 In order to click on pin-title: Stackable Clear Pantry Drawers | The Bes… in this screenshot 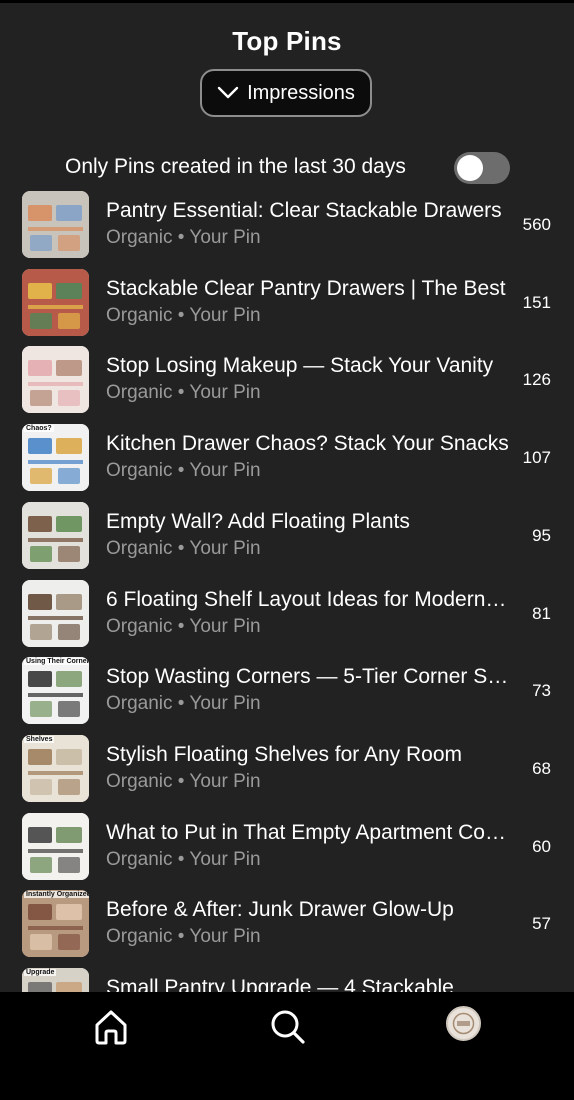, I will do `click(306, 288)`.